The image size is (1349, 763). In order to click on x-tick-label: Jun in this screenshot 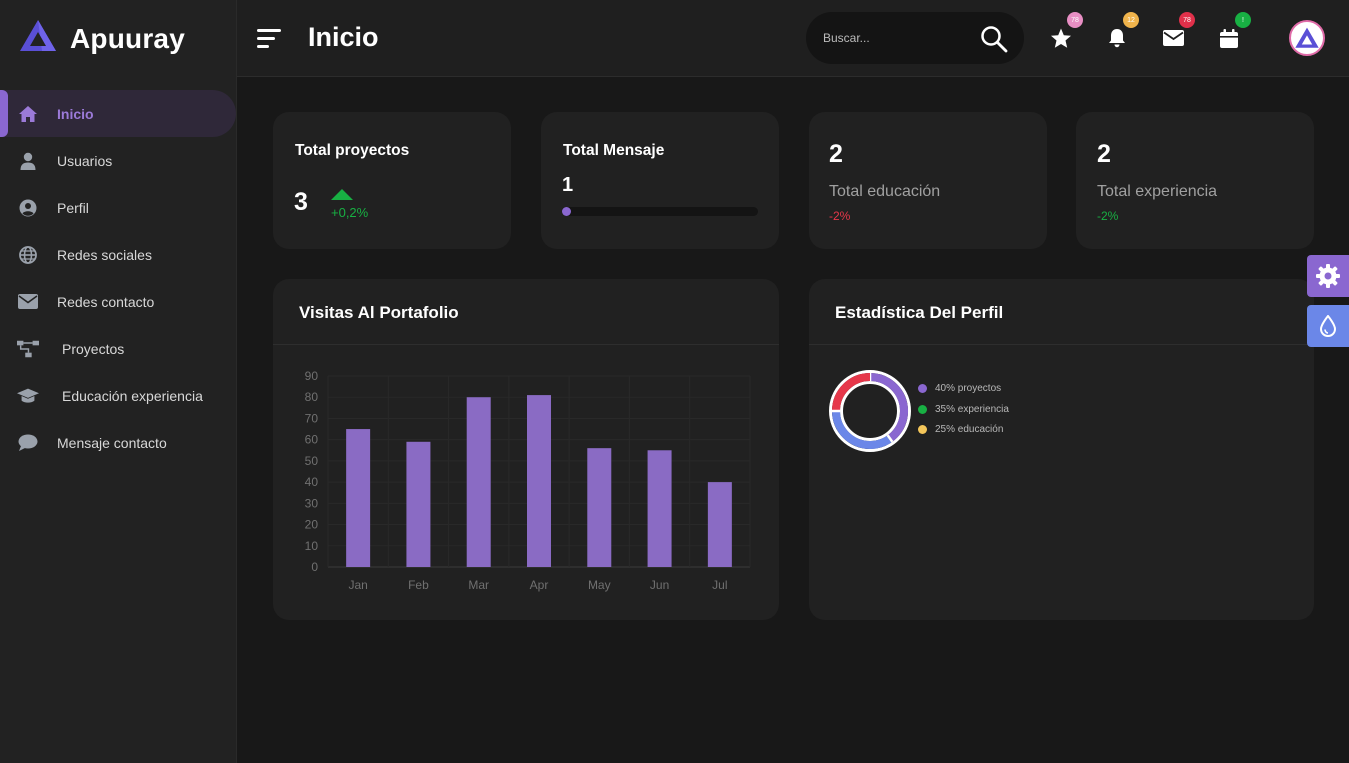, I will do `click(659, 585)`.